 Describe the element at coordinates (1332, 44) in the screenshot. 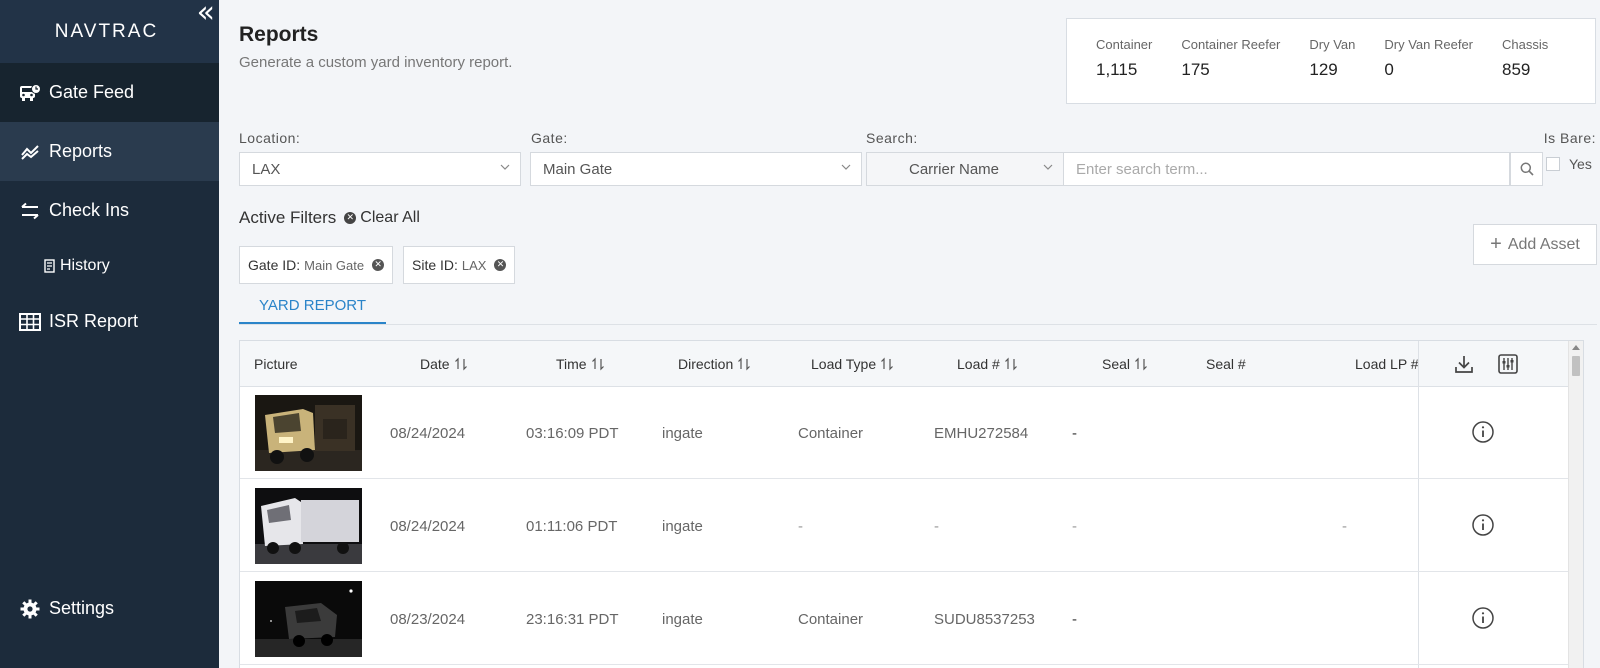

I see `stat-label: Dry Van` at that location.